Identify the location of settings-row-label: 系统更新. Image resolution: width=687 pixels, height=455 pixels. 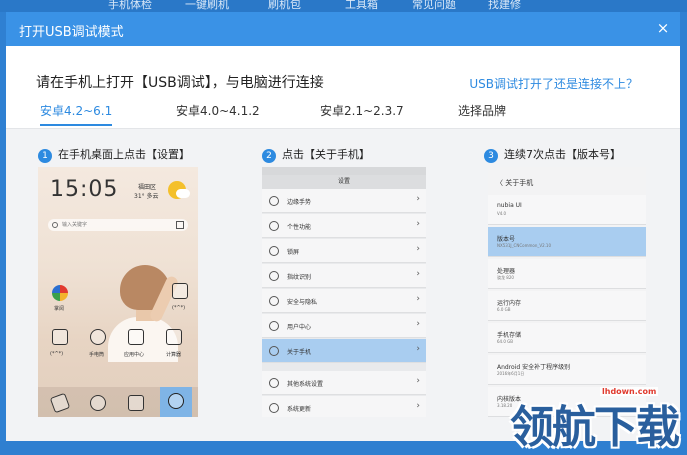
(299, 409).